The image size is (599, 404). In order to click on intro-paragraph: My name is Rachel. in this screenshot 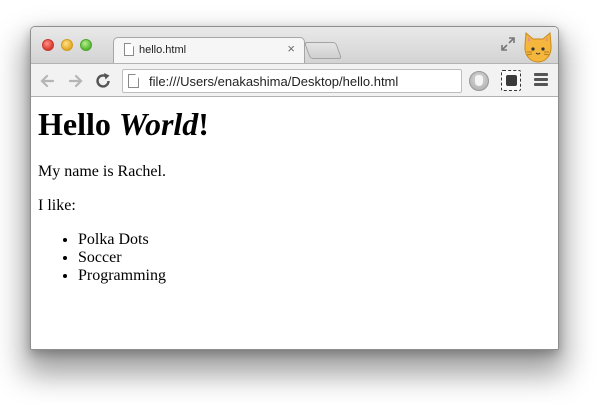, I will do `click(102, 171)`.